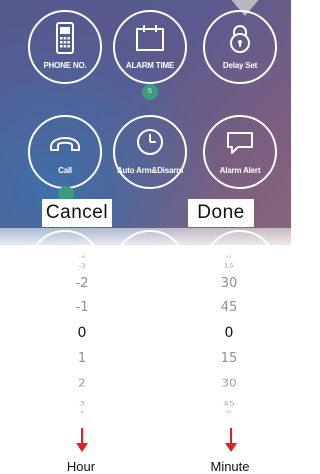 The image size is (320, 474). Describe the element at coordinates (81, 466) in the screenshot. I see `hour-caption: Hour` at that location.